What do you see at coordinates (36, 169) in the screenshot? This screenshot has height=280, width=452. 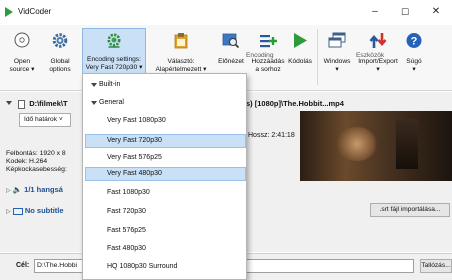 I see `framerate-text: Képkockasebesség:` at bounding box center [36, 169].